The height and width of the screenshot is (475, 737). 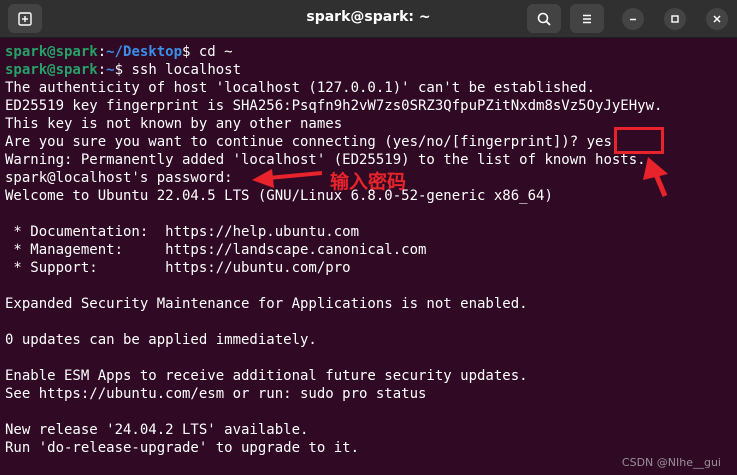 I want to click on prompt-line-2: spark@spark:~$ ssh localhost, so click(x=123, y=70).